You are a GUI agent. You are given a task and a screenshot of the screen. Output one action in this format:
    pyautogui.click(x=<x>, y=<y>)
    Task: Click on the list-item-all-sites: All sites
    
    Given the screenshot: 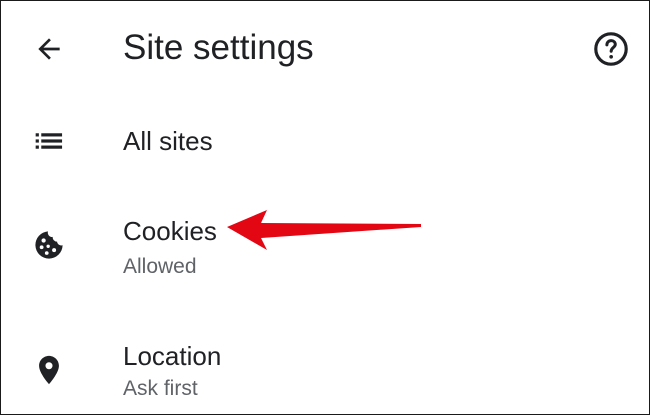 What is the action you would take?
    pyautogui.click(x=325, y=142)
    